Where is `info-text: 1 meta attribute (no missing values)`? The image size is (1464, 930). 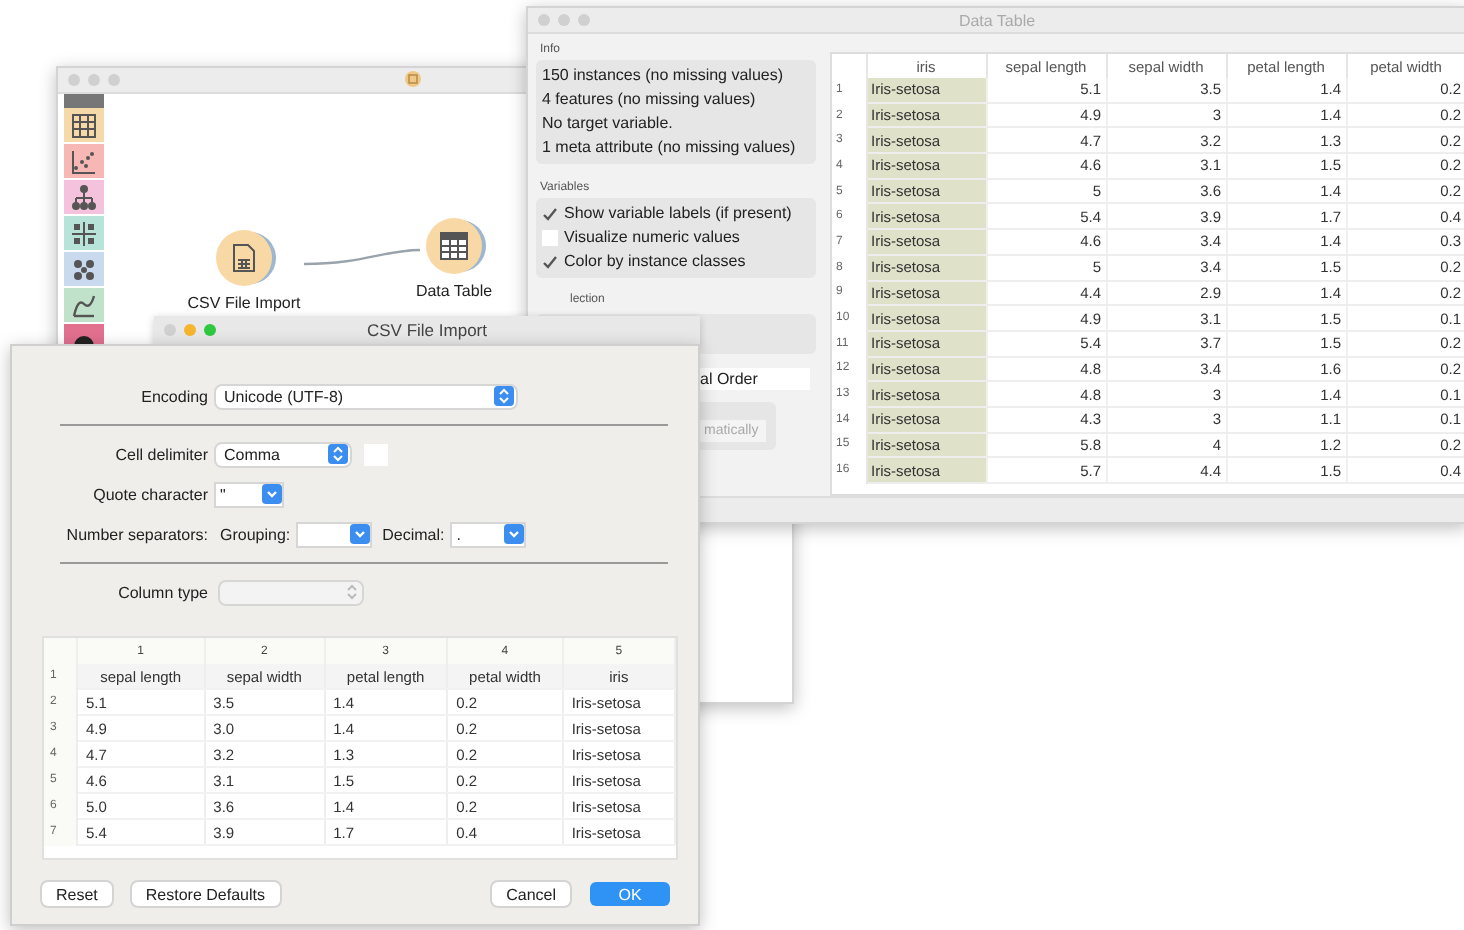
info-text: 1 meta attribute (no missing values) is located at coordinates (670, 148).